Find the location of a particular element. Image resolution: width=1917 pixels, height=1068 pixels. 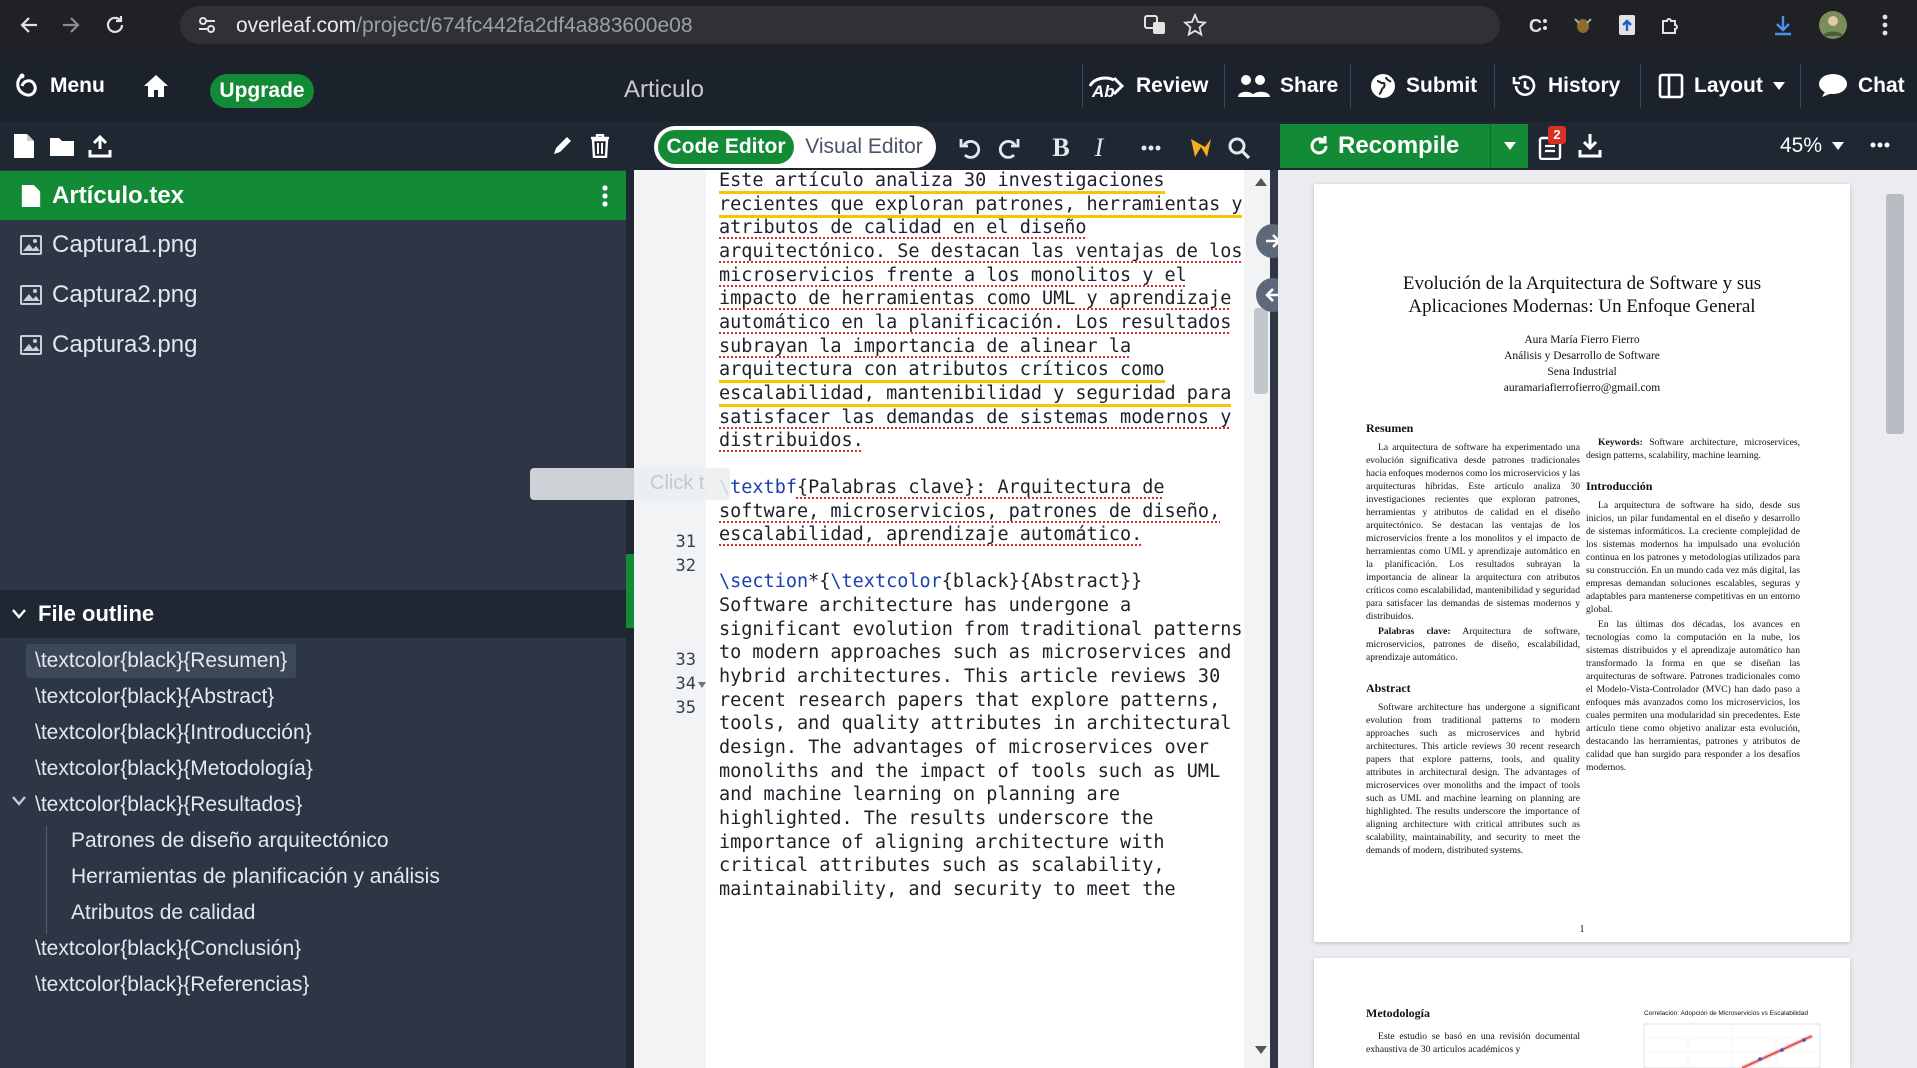

logs-button: 2 is located at coordinates (1552, 143).